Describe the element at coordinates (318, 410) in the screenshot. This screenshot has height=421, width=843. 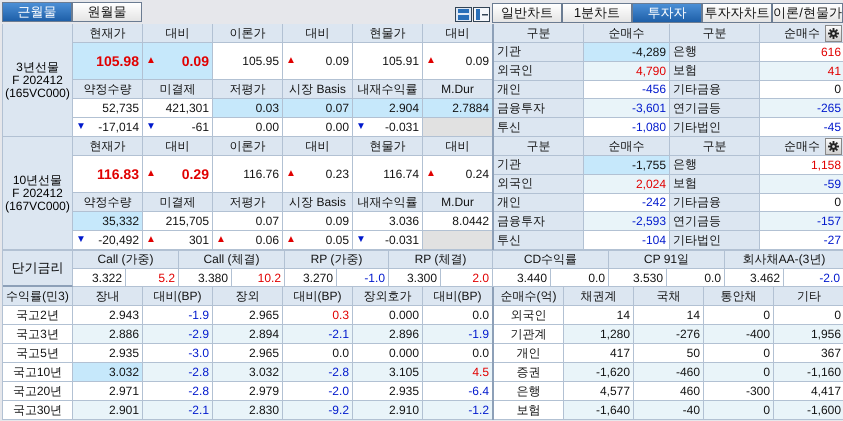
I see `table-cell: -9.2` at that location.